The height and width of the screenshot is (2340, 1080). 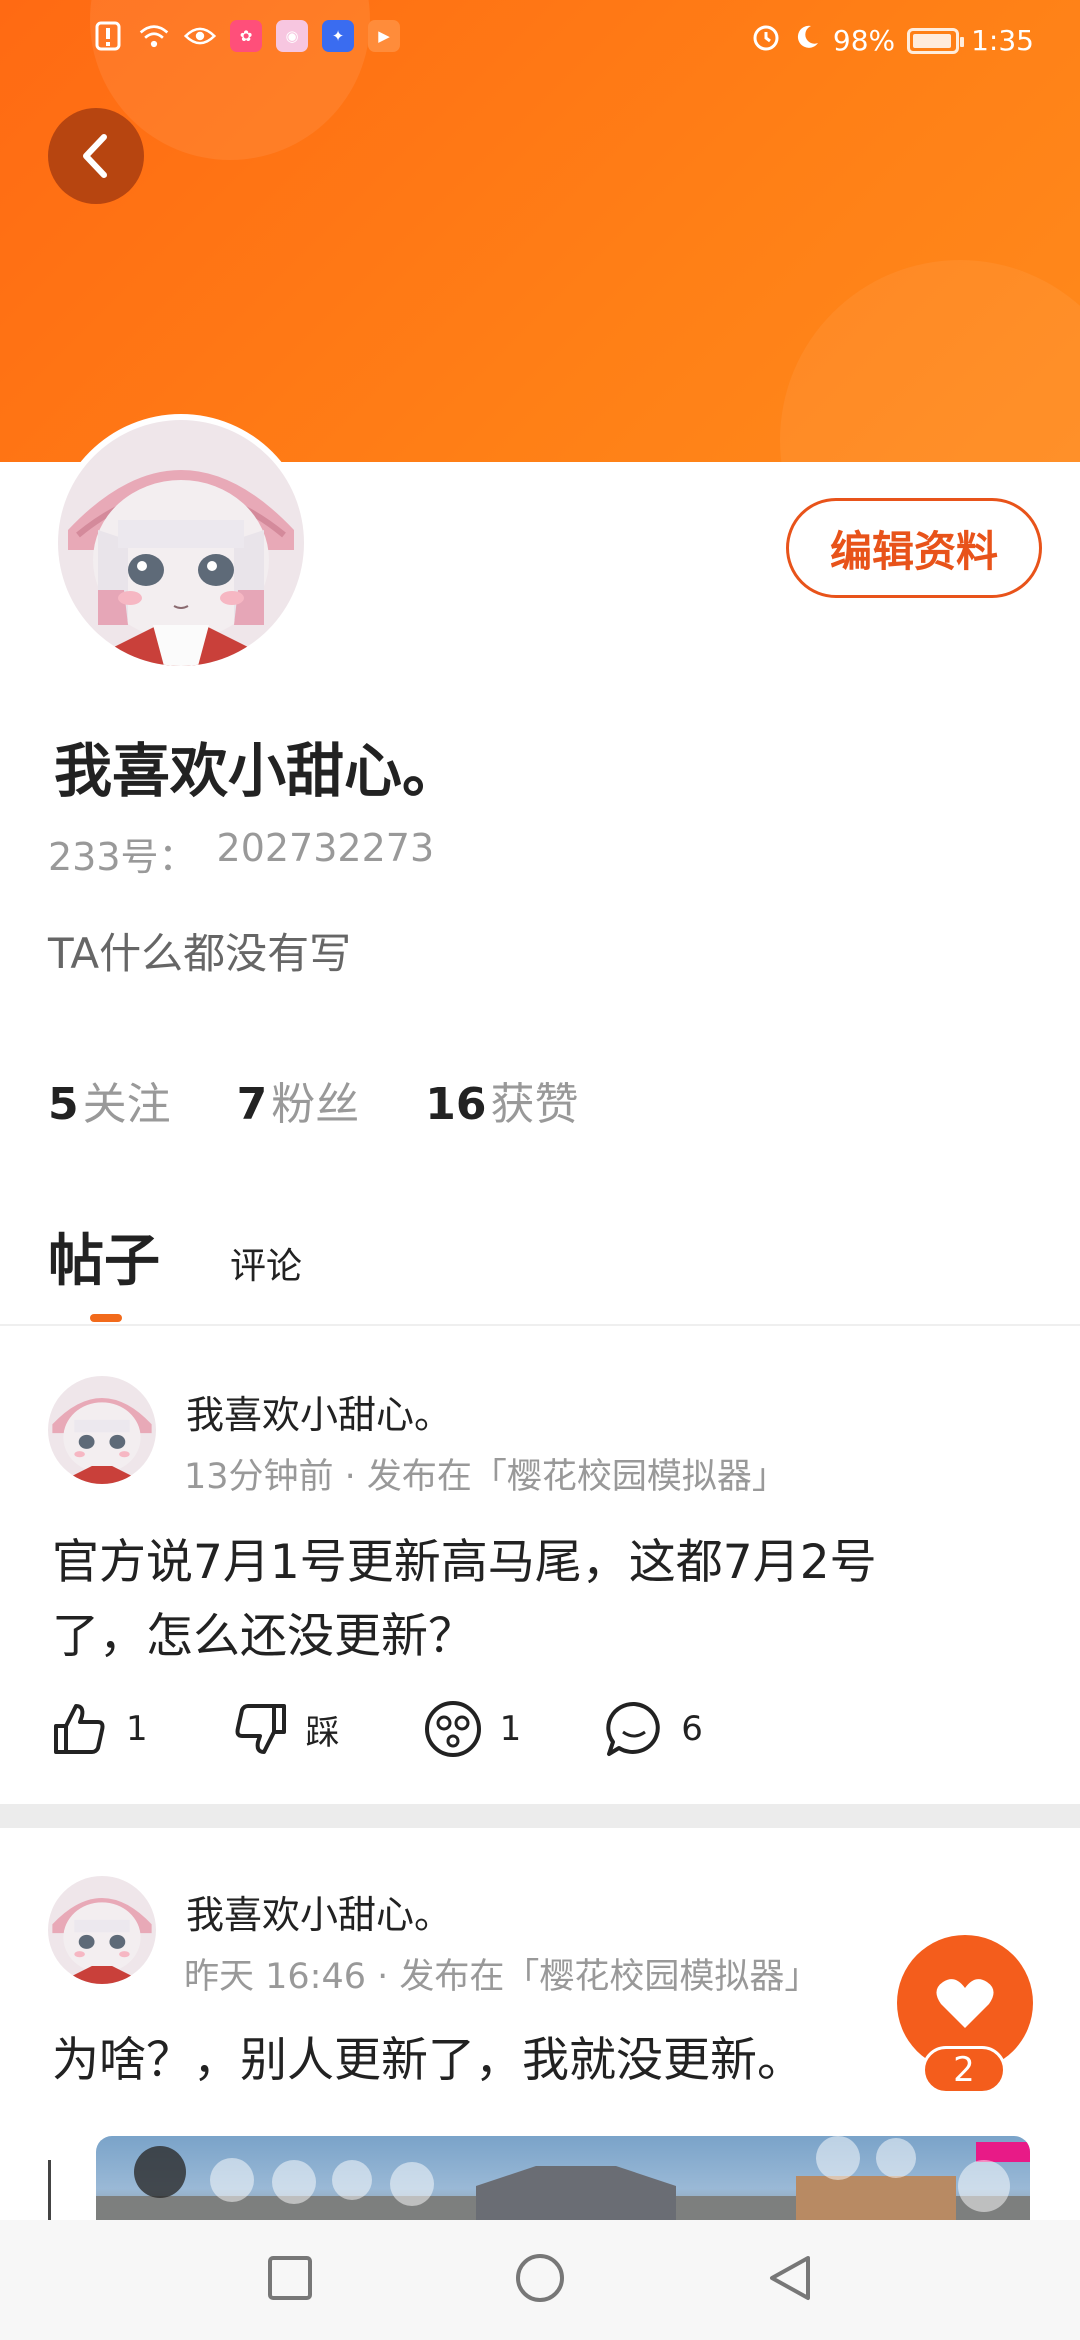 I want to click on stat-followers: 7粉丝, so click(x=298, y=1100).